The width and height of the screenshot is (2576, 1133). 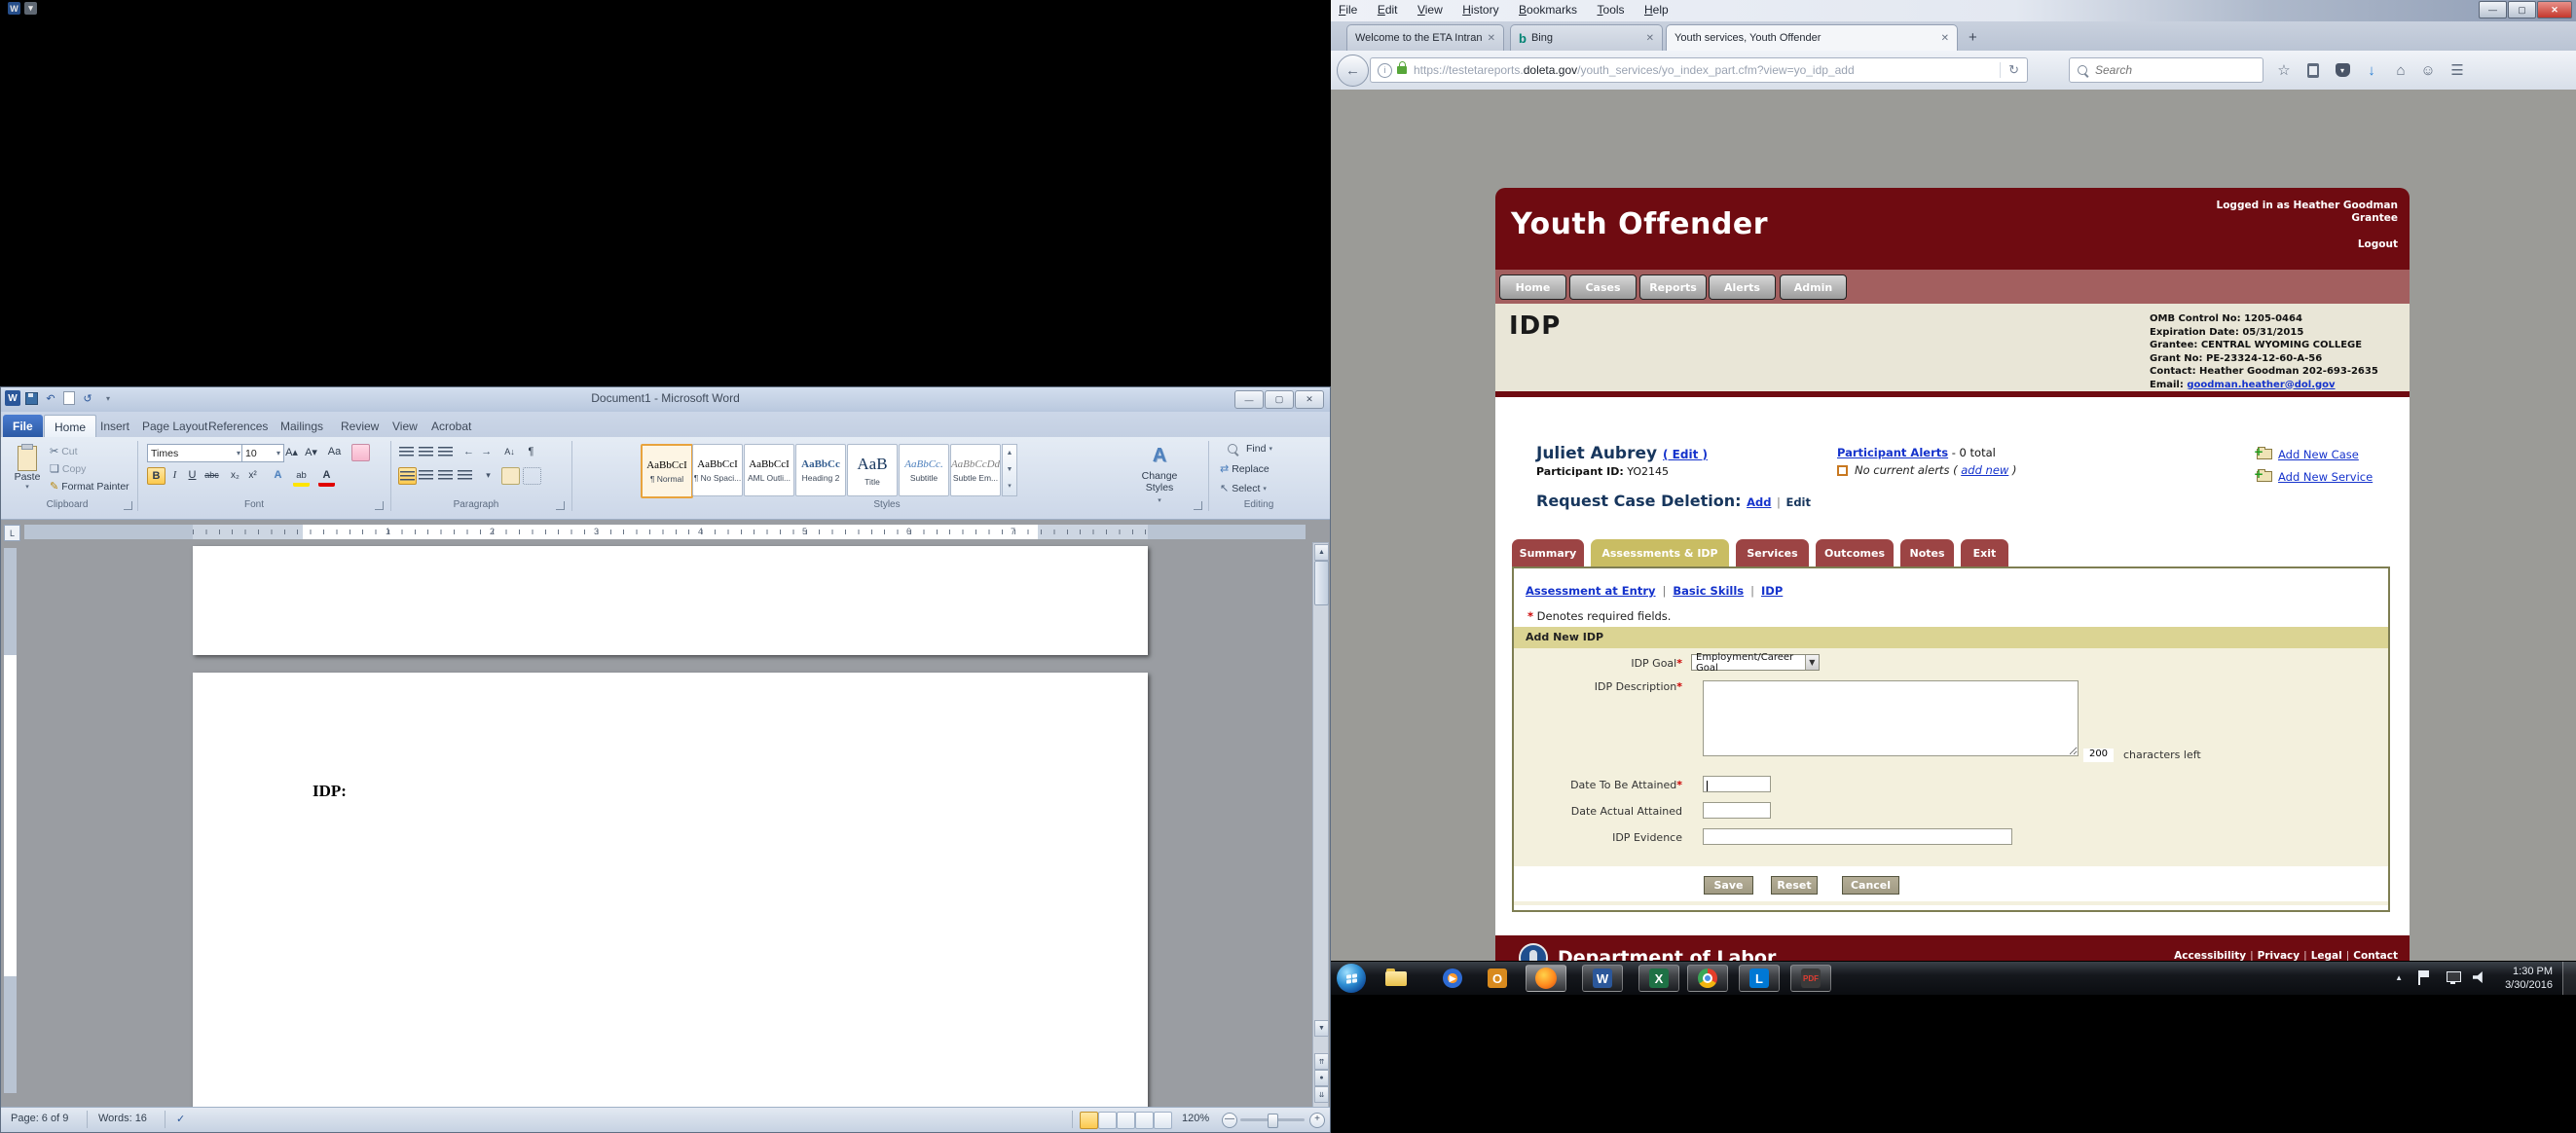 What do you see at coordinates (1249, 399) in the screenshot?
I see `word-minimize-button: —` at bounding box center [1249, 399].